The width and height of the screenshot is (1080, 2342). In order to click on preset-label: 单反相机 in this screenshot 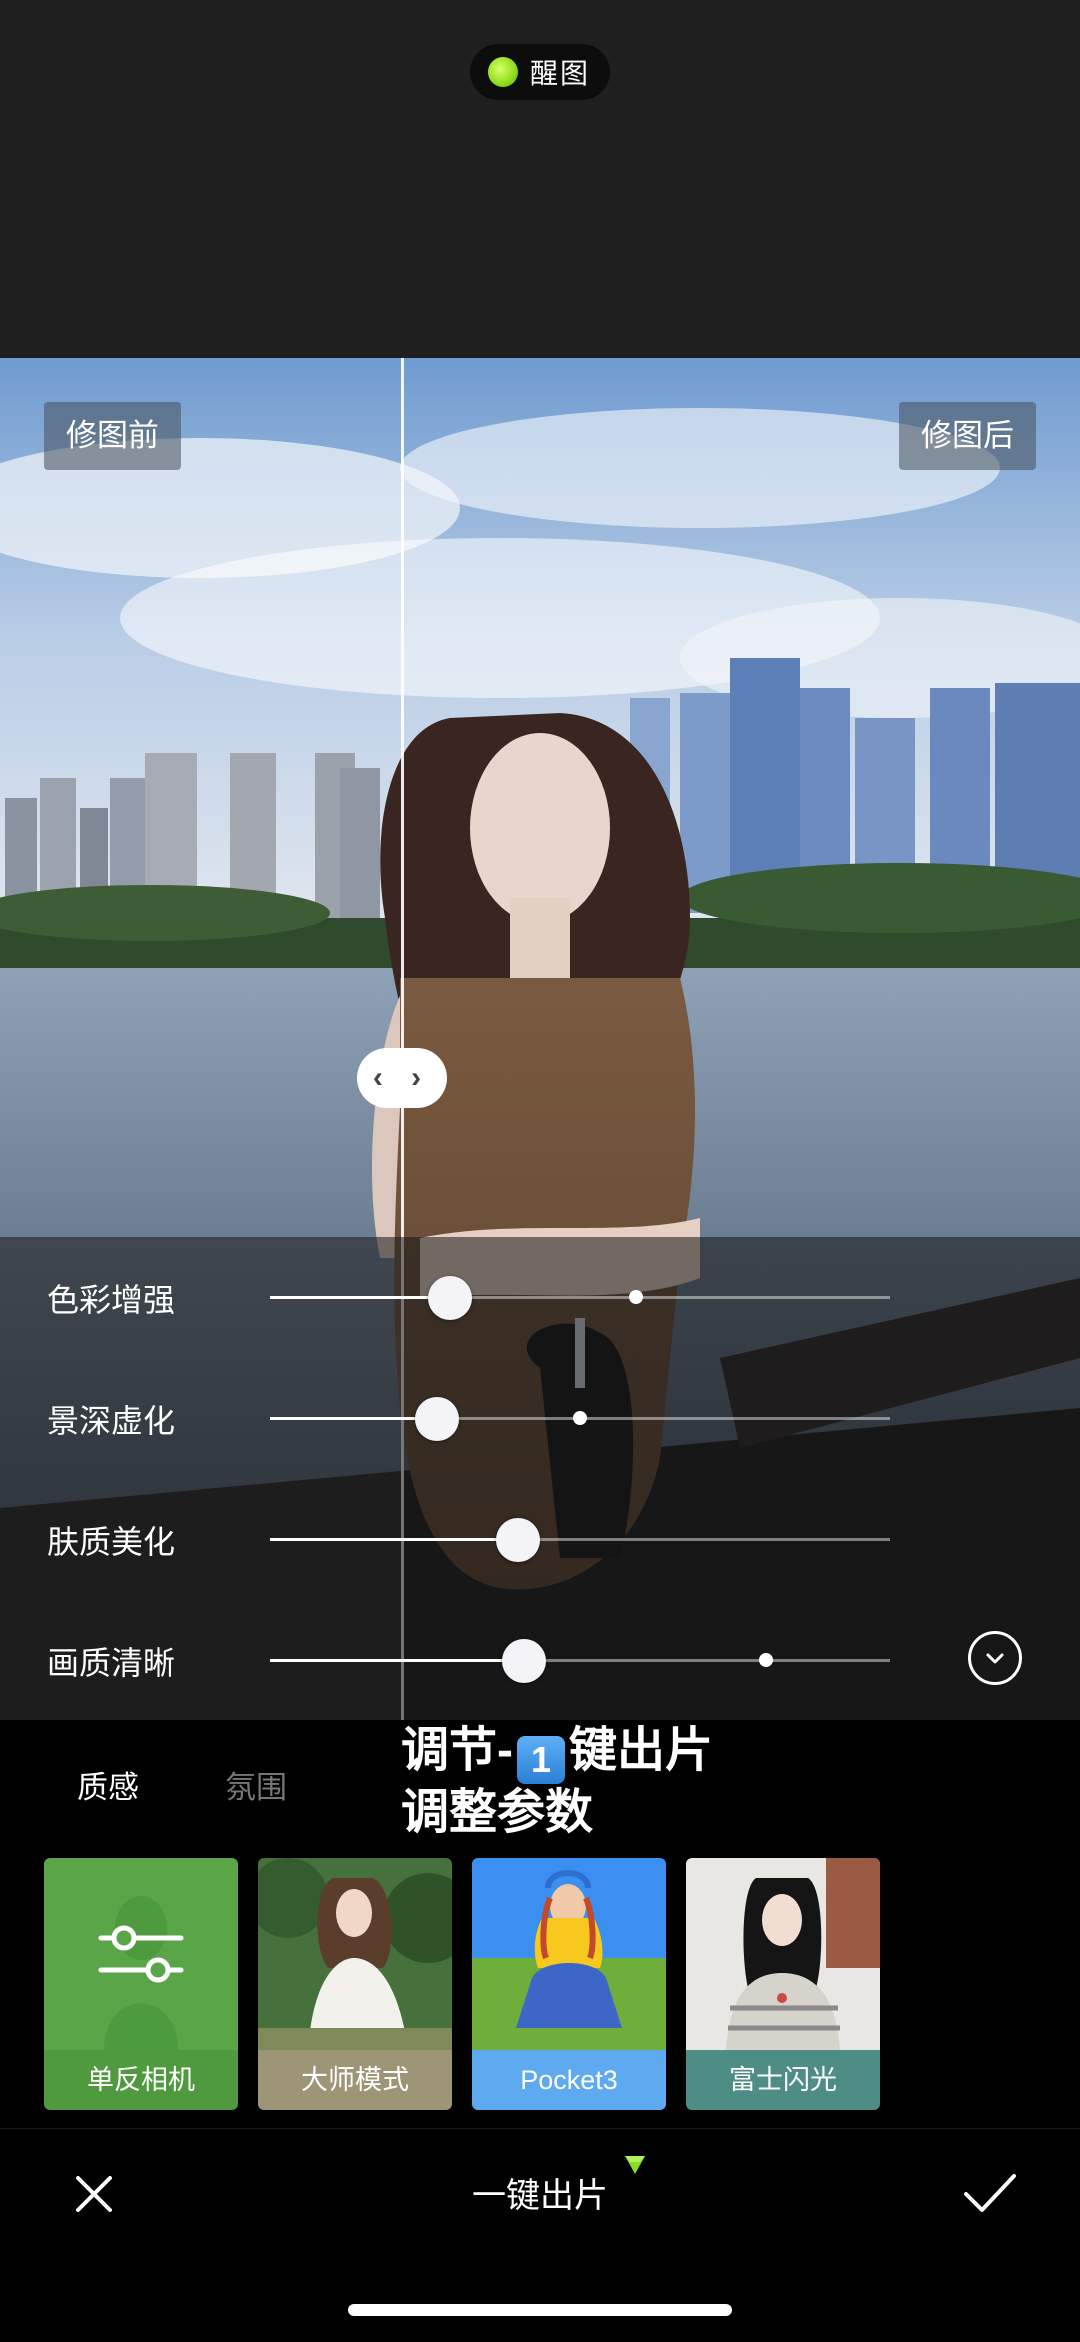, I will do `click(141, 2080)`.